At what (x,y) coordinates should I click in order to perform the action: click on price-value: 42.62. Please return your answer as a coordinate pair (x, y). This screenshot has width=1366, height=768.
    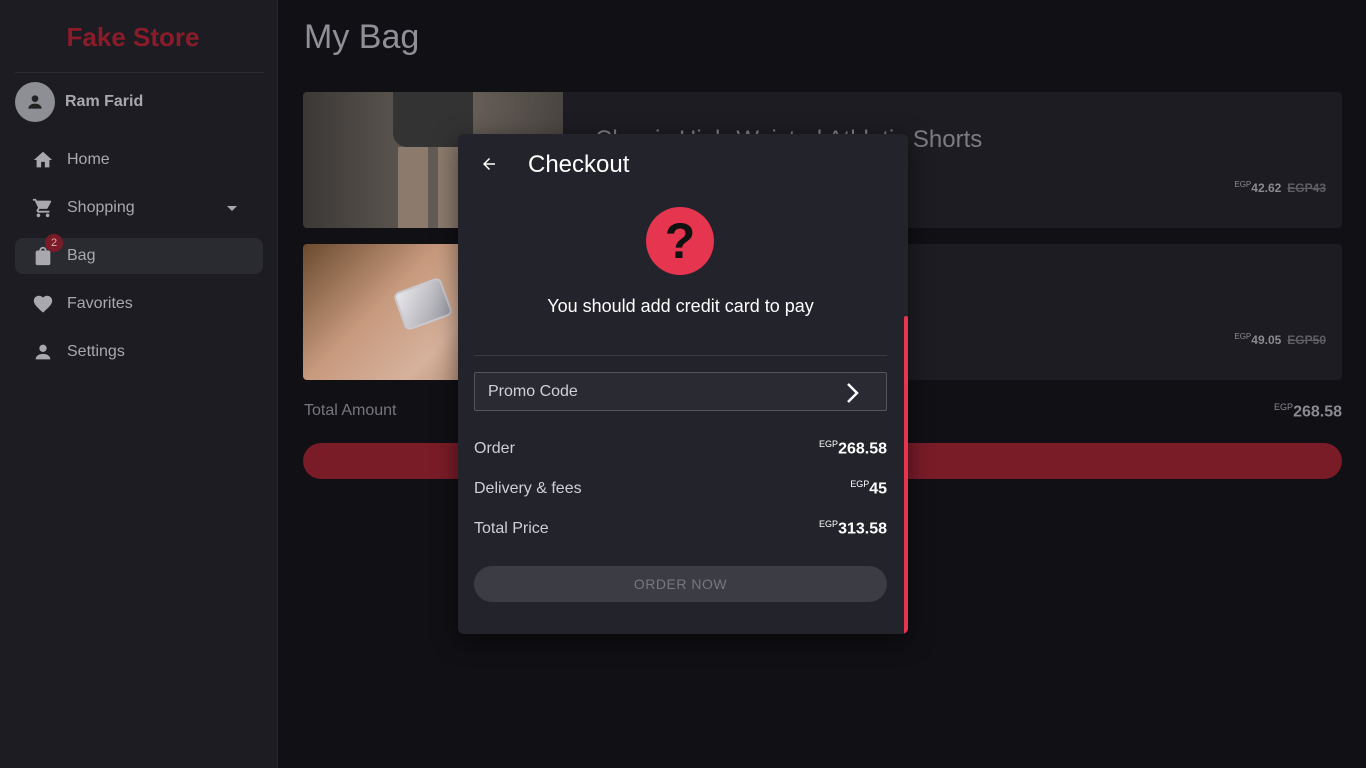
    Looking at the image, I should click on (1266, 188).